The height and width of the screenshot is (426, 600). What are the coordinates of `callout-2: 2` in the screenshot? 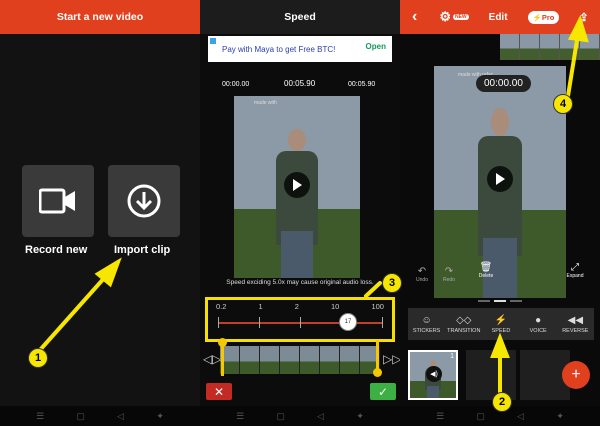 It's located at (502, 402).